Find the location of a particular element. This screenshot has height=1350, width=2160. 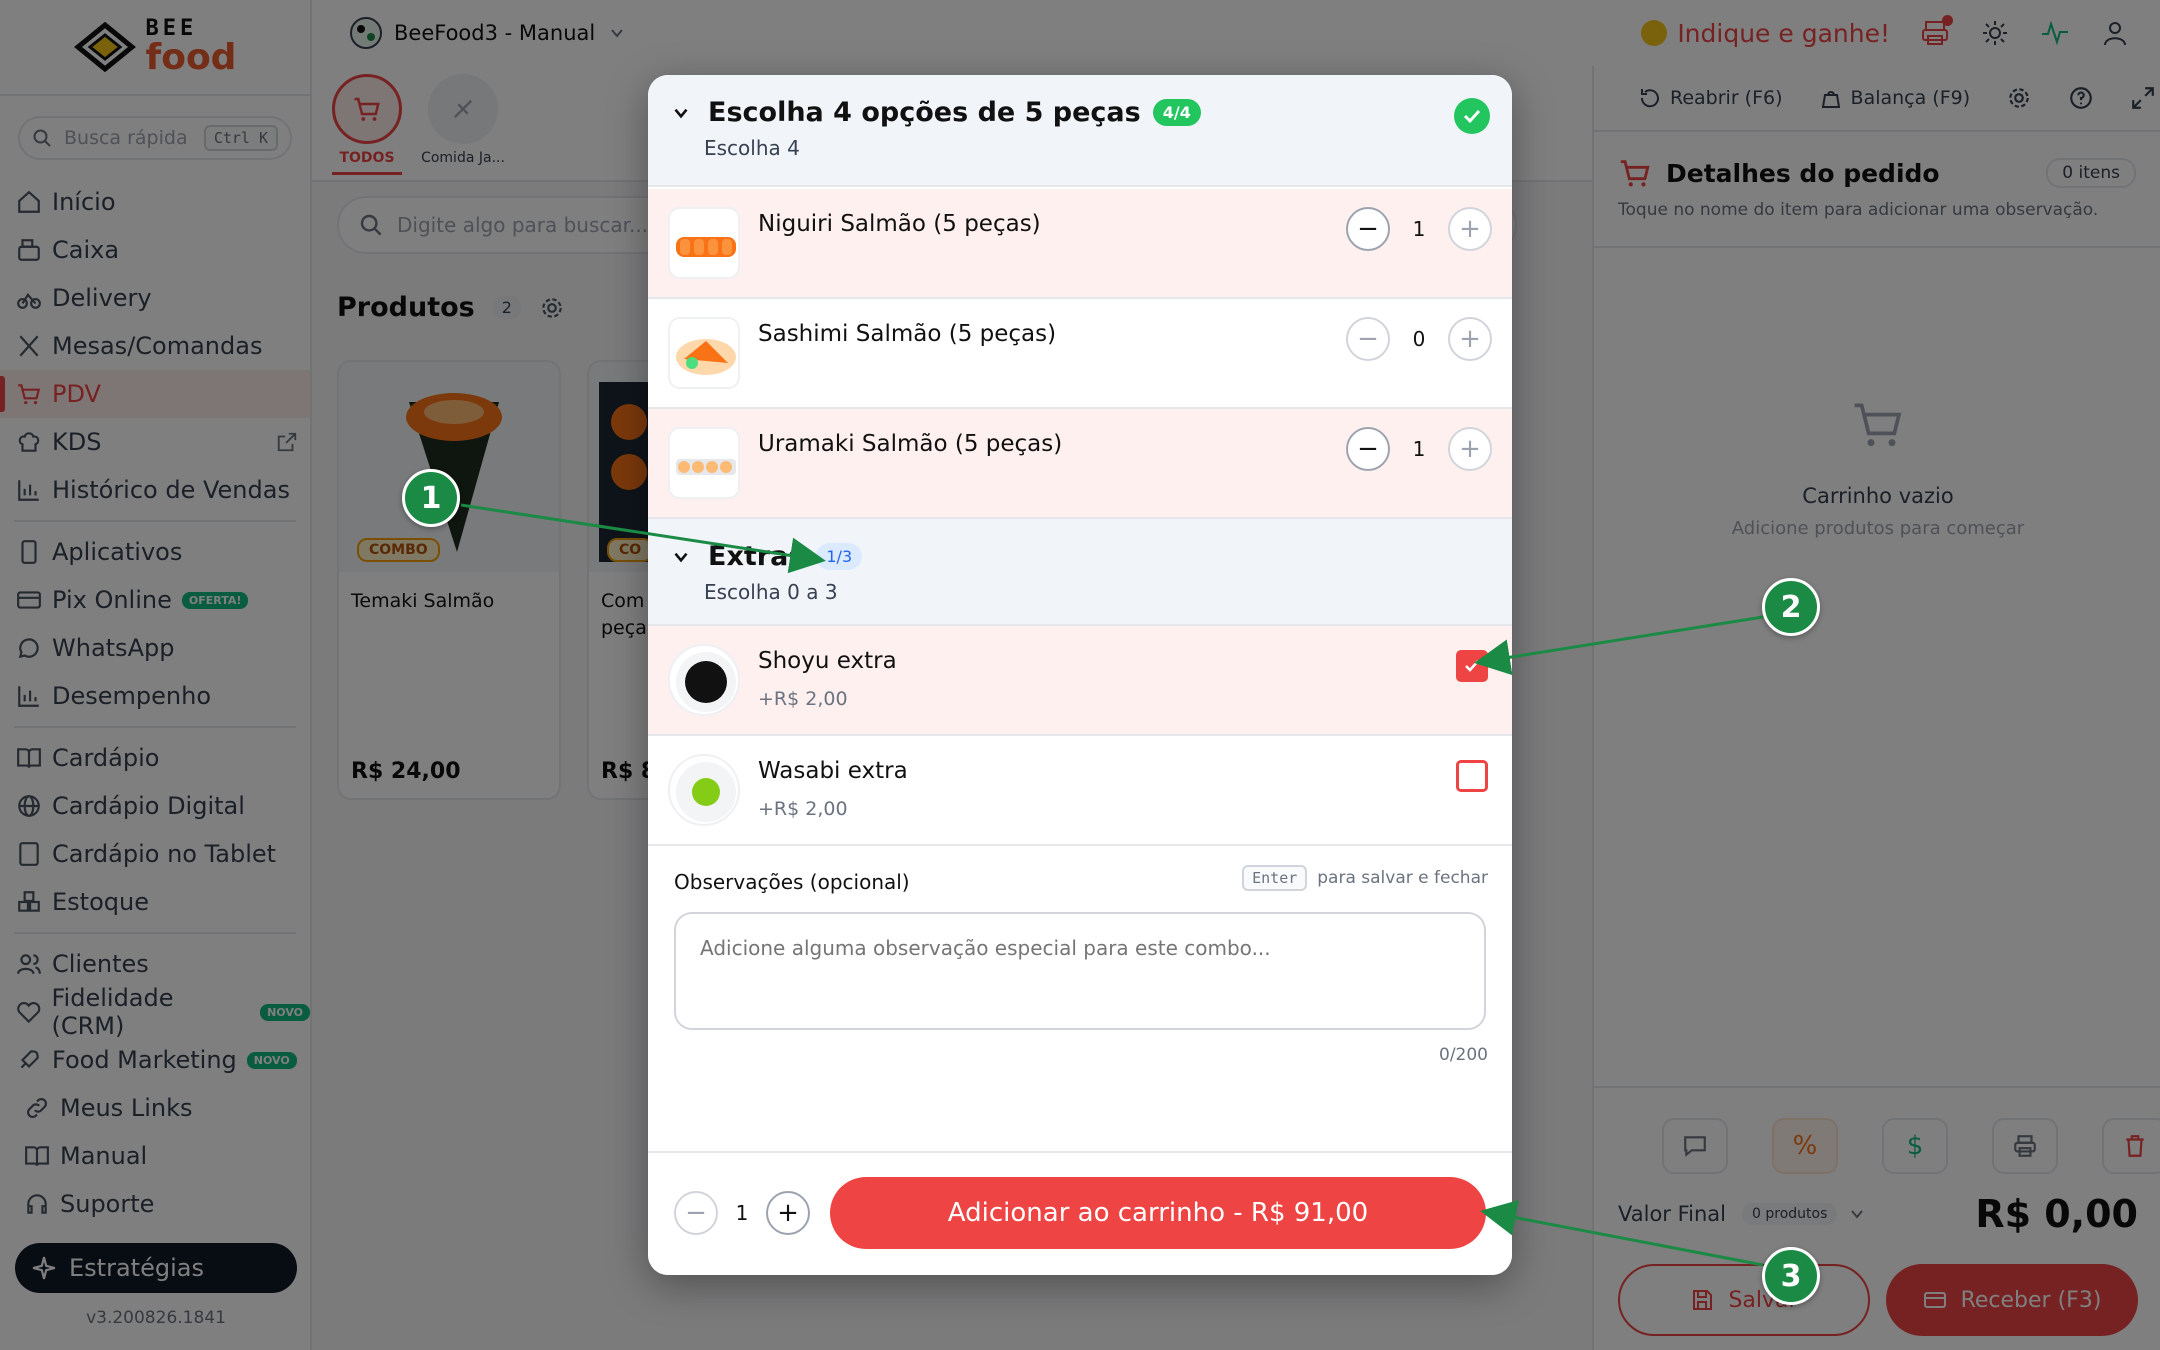

option-row: Niguiri Salmão (5 peças) − 1 + is located at coordinates (1080, 244).